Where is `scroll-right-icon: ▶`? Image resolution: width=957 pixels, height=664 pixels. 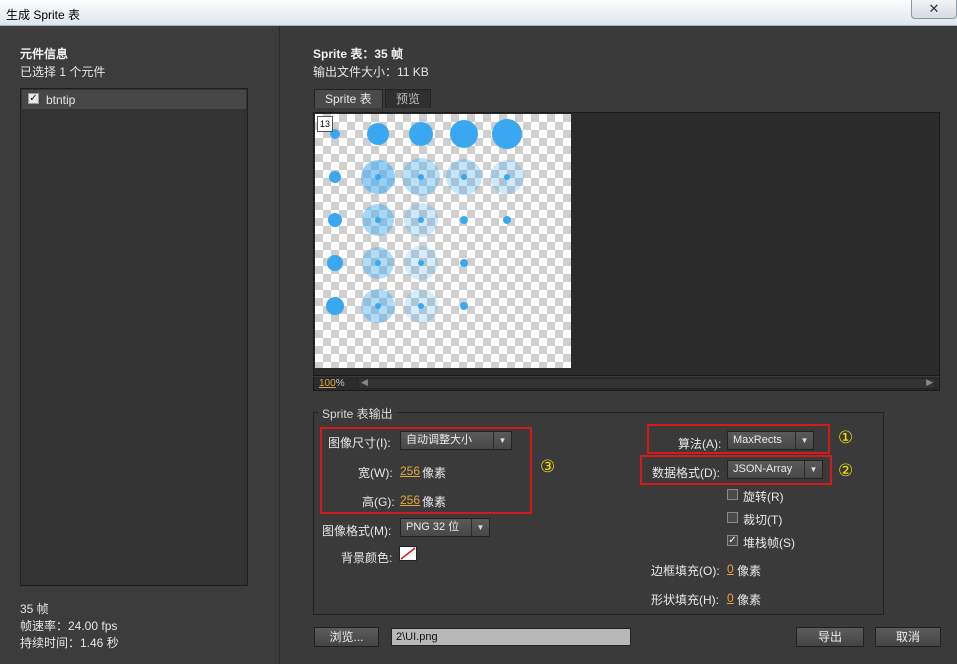
scroll-right-icon: ▶ is located at coordinates (929, 382).